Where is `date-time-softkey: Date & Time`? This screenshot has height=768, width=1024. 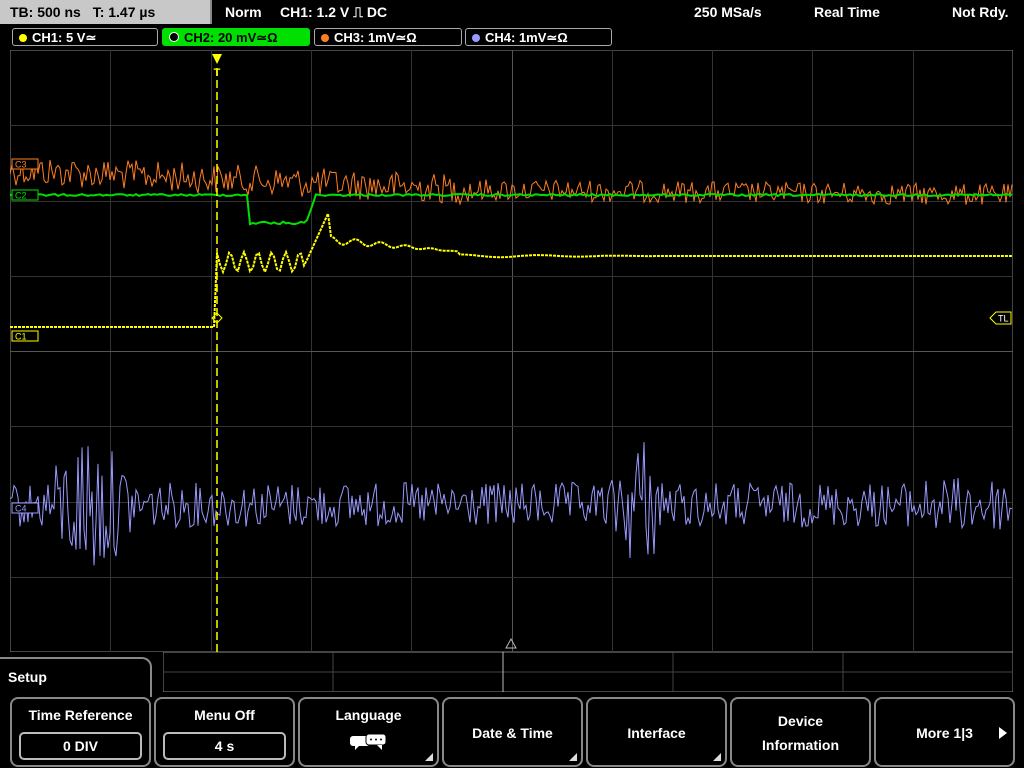
date-time-softkey: Date & Time is located at coordinates (512, 732).